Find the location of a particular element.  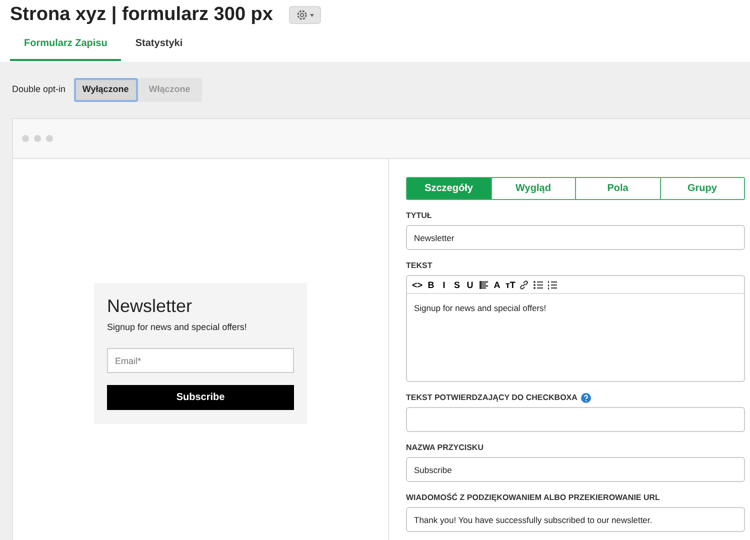

form-text: Signup for news and special offers! is located at coordinates (177, 327).